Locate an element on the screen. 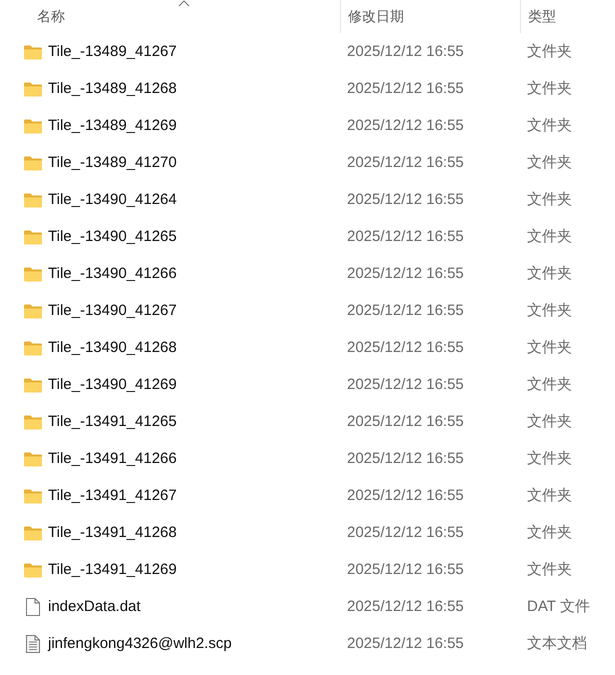 The image size is (615, 675). column-header: 名称 is located at coordinates (170, 16).